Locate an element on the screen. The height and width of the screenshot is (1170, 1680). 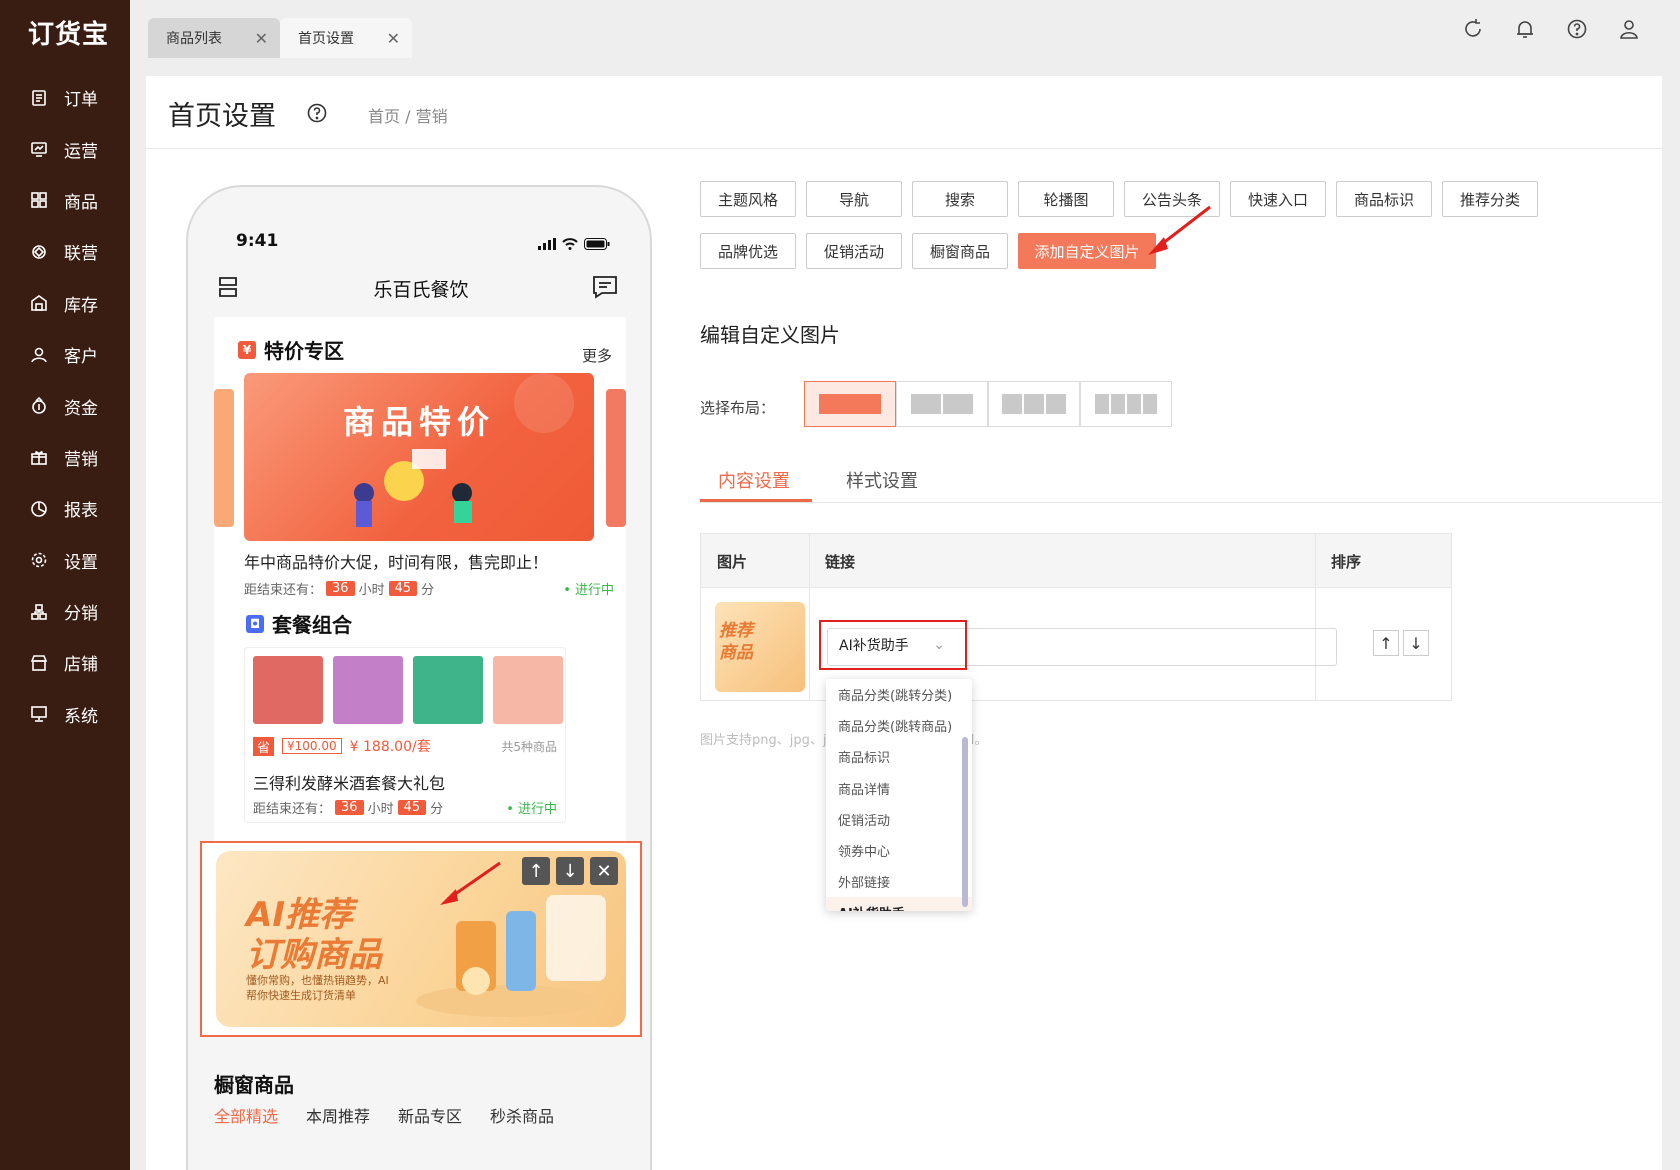
module-button-carousel: 轮播图 is located at coordinates (1066, 199).